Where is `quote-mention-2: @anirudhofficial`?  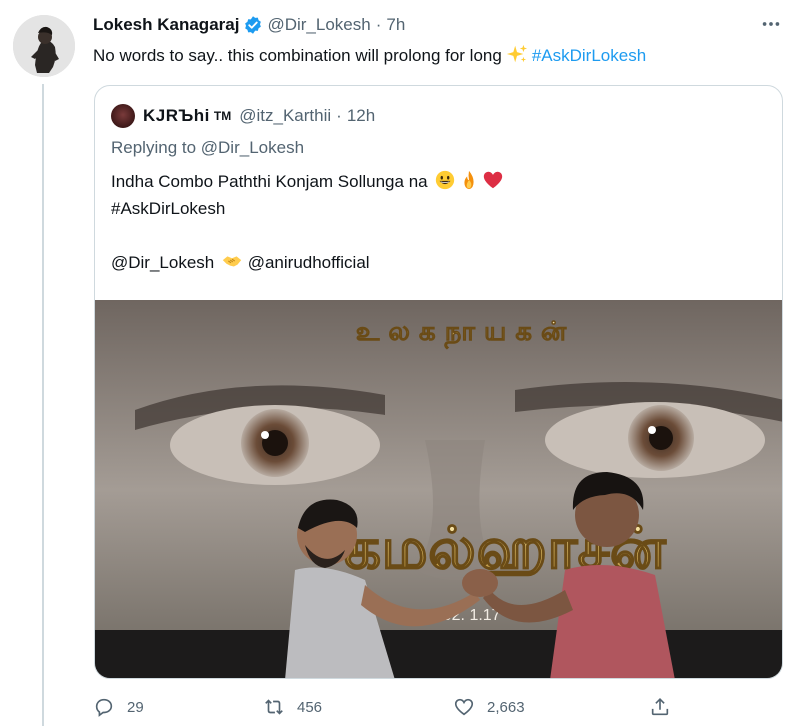
quote-mention-2: @anirudhofficial is located at coordinates (309, 262).